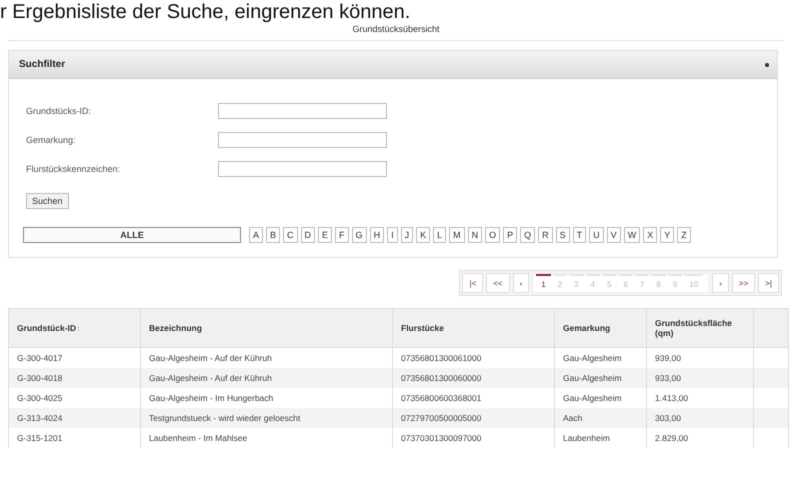 The image size is (792, 482). What do you see at coordinates (473, 283) in the screenshot?
I see `first-page-button: |<` at bounding box center [473, 283].